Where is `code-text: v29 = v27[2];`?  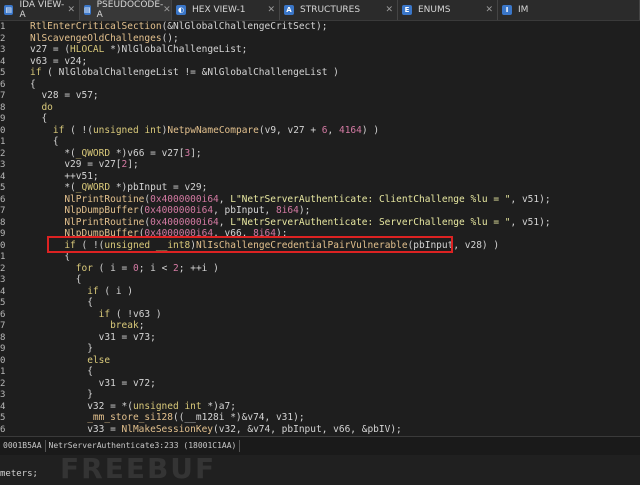
code-text: v29 = v27[2]; is located at coordinates (84, 164).